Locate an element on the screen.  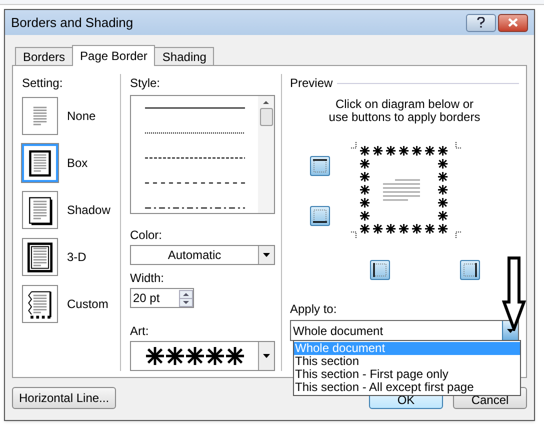
tab: Shading is located at coordinates (184, 56).